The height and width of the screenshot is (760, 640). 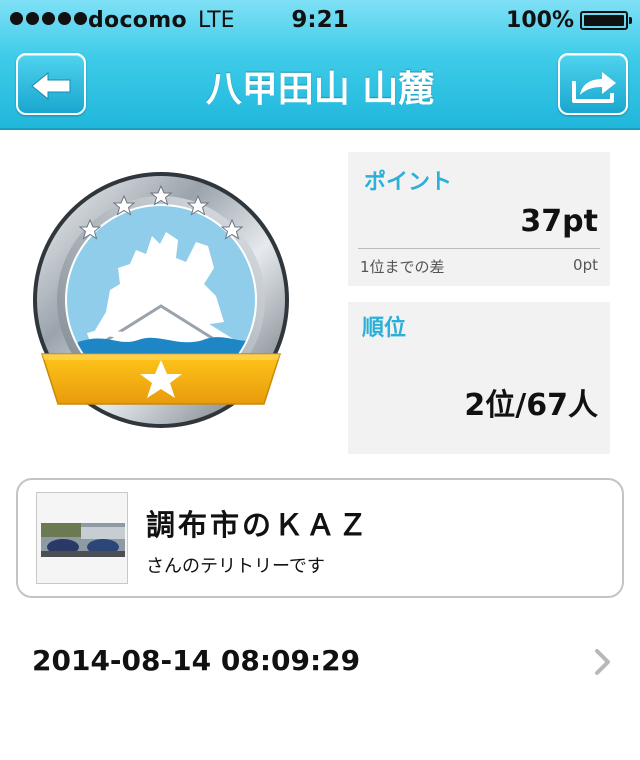 I want to click on rank-label: 順位, so click(x=384, y=328).